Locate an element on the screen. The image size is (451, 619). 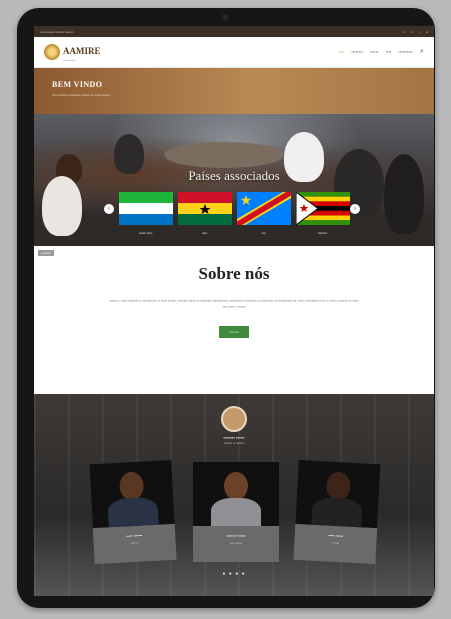
flags-carousel is located at coordinates (234, 208).